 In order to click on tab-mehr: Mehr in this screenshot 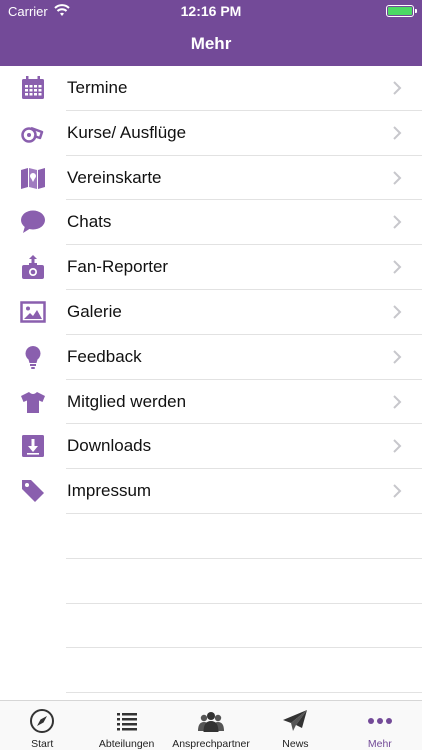, I will do `click(380, 725)`.